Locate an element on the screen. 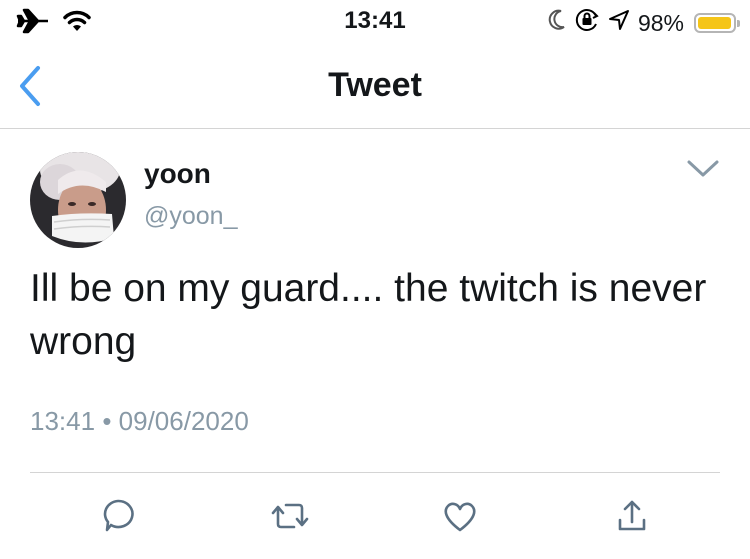 The height and width of the screenshot is (559, 750). reply-icon is located at coordinates (118, 515).